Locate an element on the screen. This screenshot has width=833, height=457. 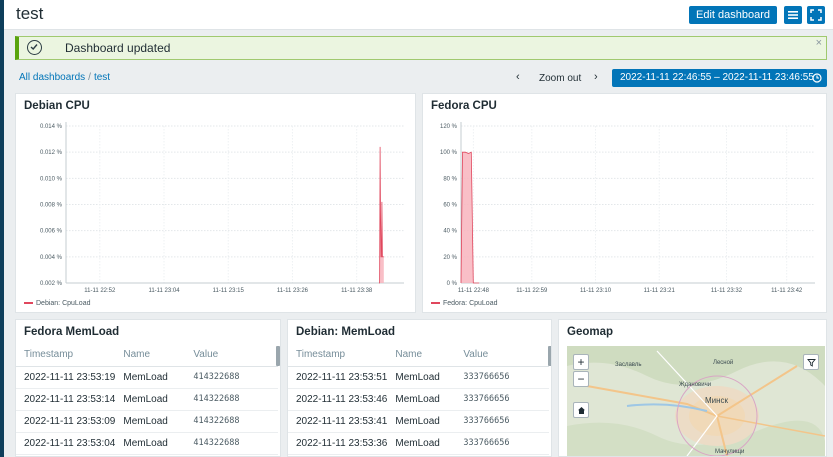
map-tiles is located at coordinates (696, 401).